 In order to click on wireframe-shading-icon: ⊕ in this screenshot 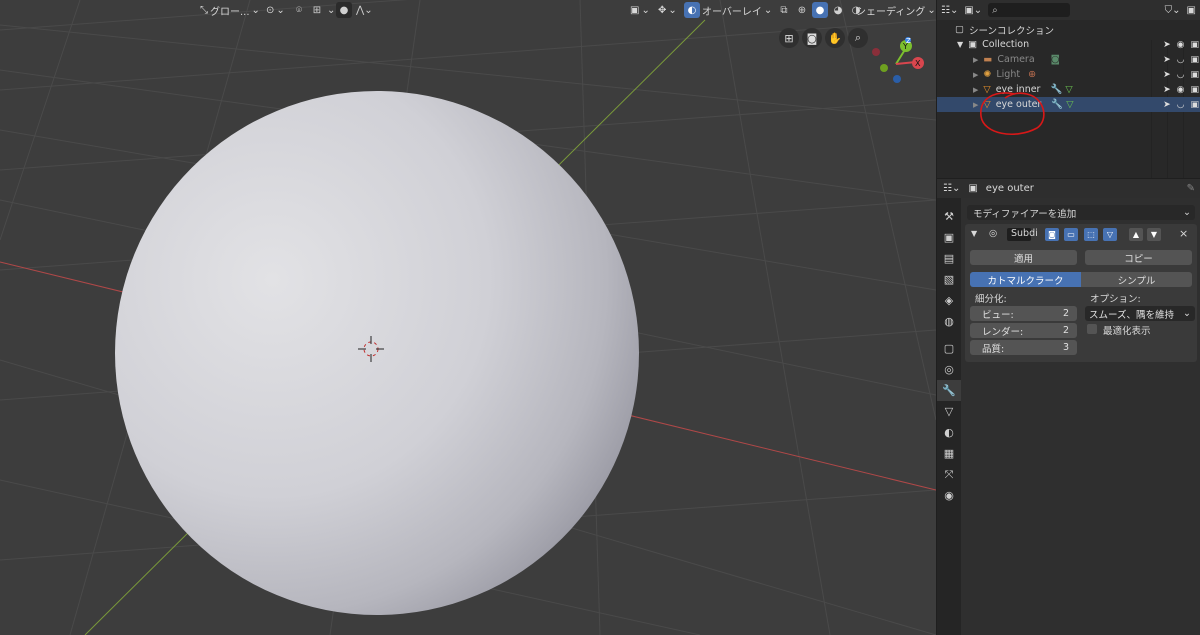, I will do `click(802, 10)`.